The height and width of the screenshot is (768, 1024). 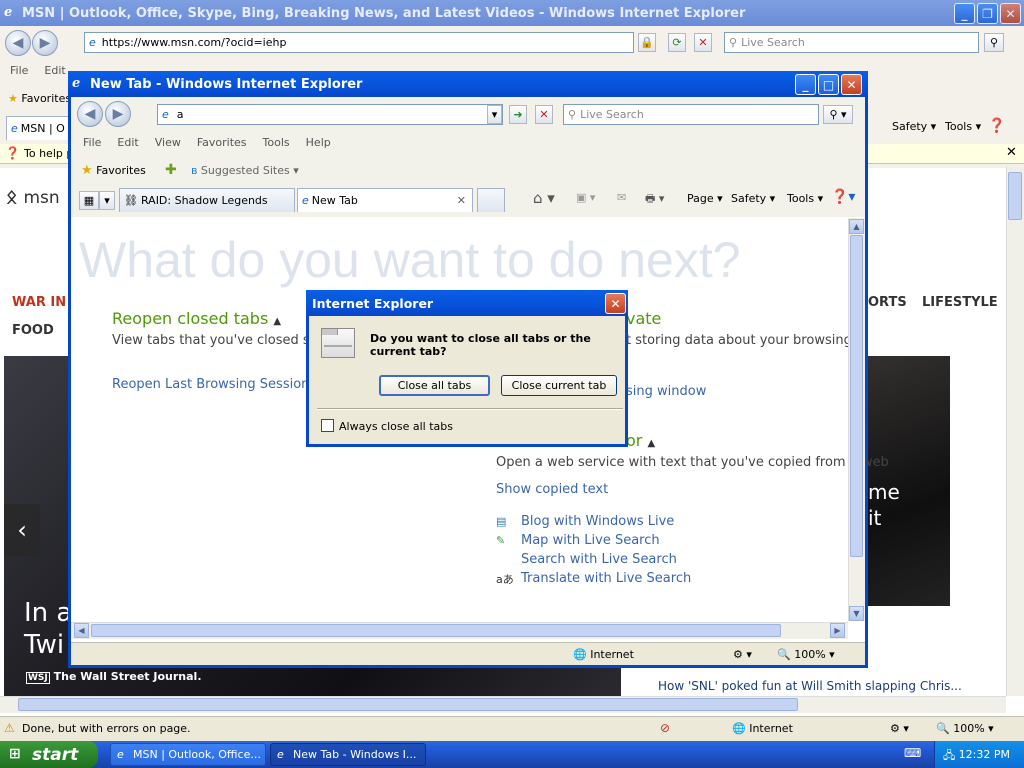 I want to click on add-favorite-icon: ✚, so click(x=171, y=170).